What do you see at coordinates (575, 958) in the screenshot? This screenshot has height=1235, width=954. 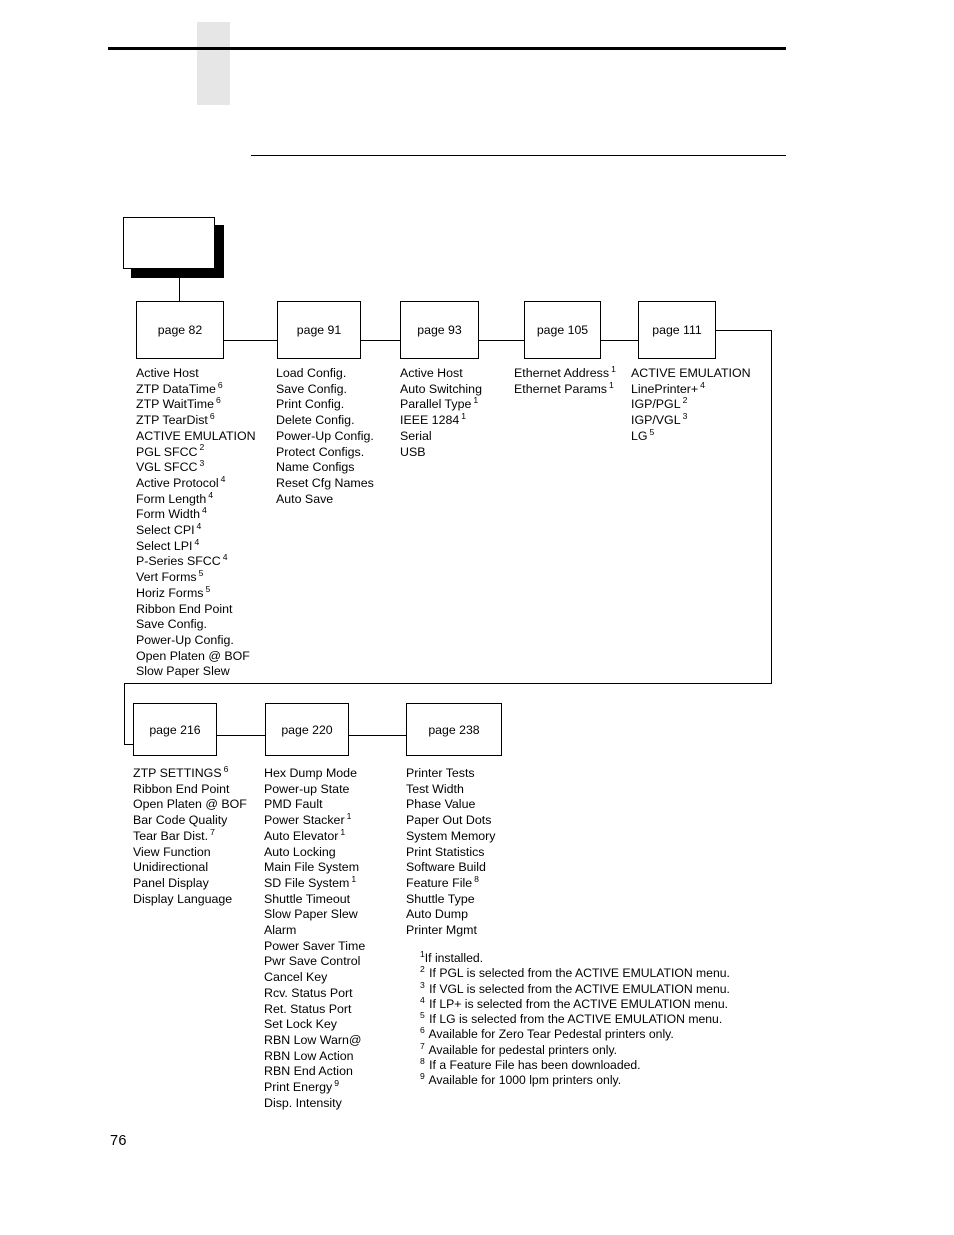 I see `footnote: 1If installed.` at bounding box center [575, 958].